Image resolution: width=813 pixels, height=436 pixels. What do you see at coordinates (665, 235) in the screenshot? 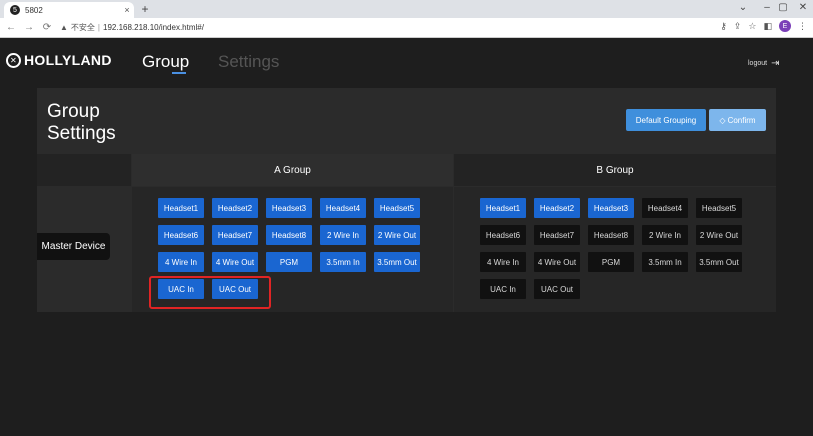
I see `group-b-chip-2-wire-in: 2 Wire In` at bounding box center [665, 235].